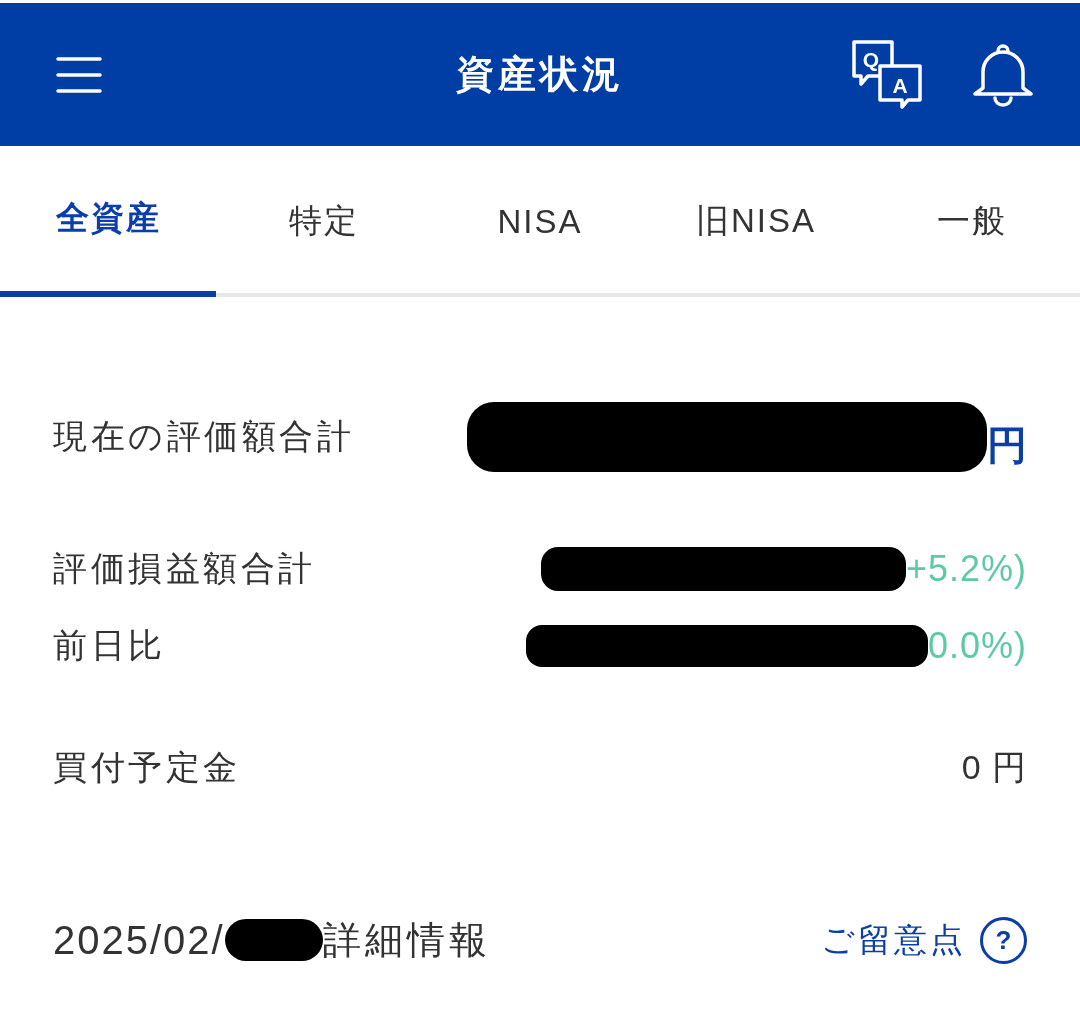 Image resolution: width=1080 pixels, height=1015 pixels. What do you see at coordinates (756, 223) in the screenshot?
I see `tab: 旧NISA` at bounding box center [756, 223].